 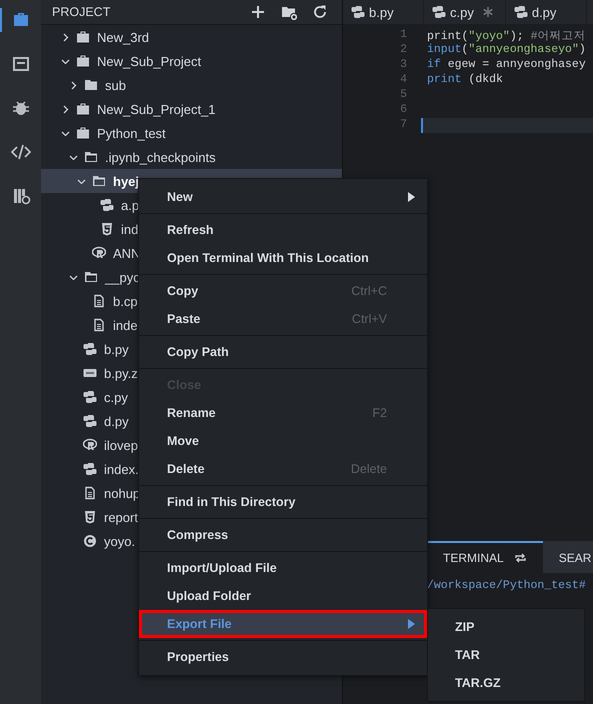 What do you see at coordinates (403, 110) in the screenshot?
I see `line-number: 6` at bounding box center [403, 110].